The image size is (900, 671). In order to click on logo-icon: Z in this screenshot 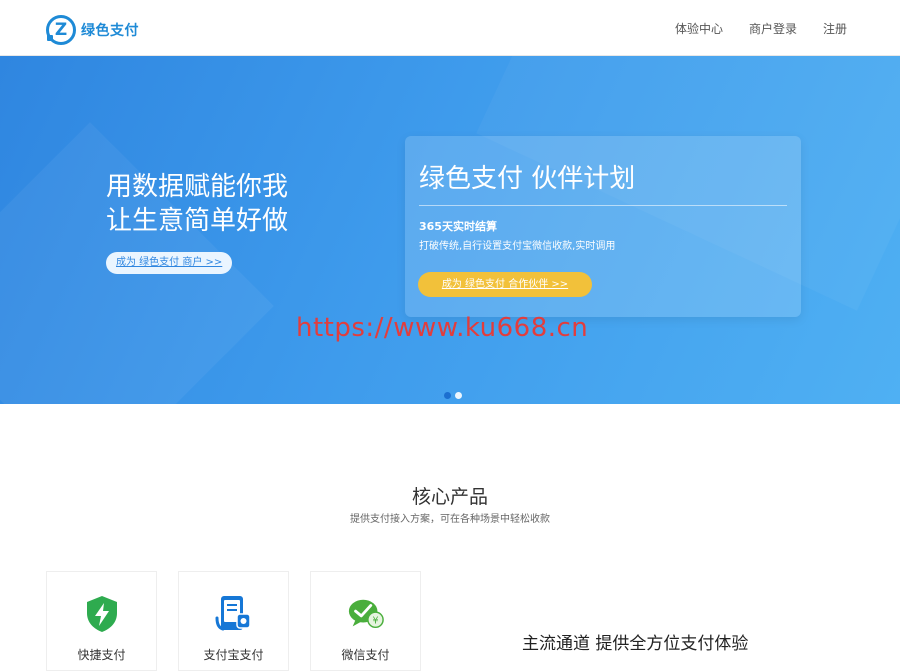, I will do `click(61, 30)`.